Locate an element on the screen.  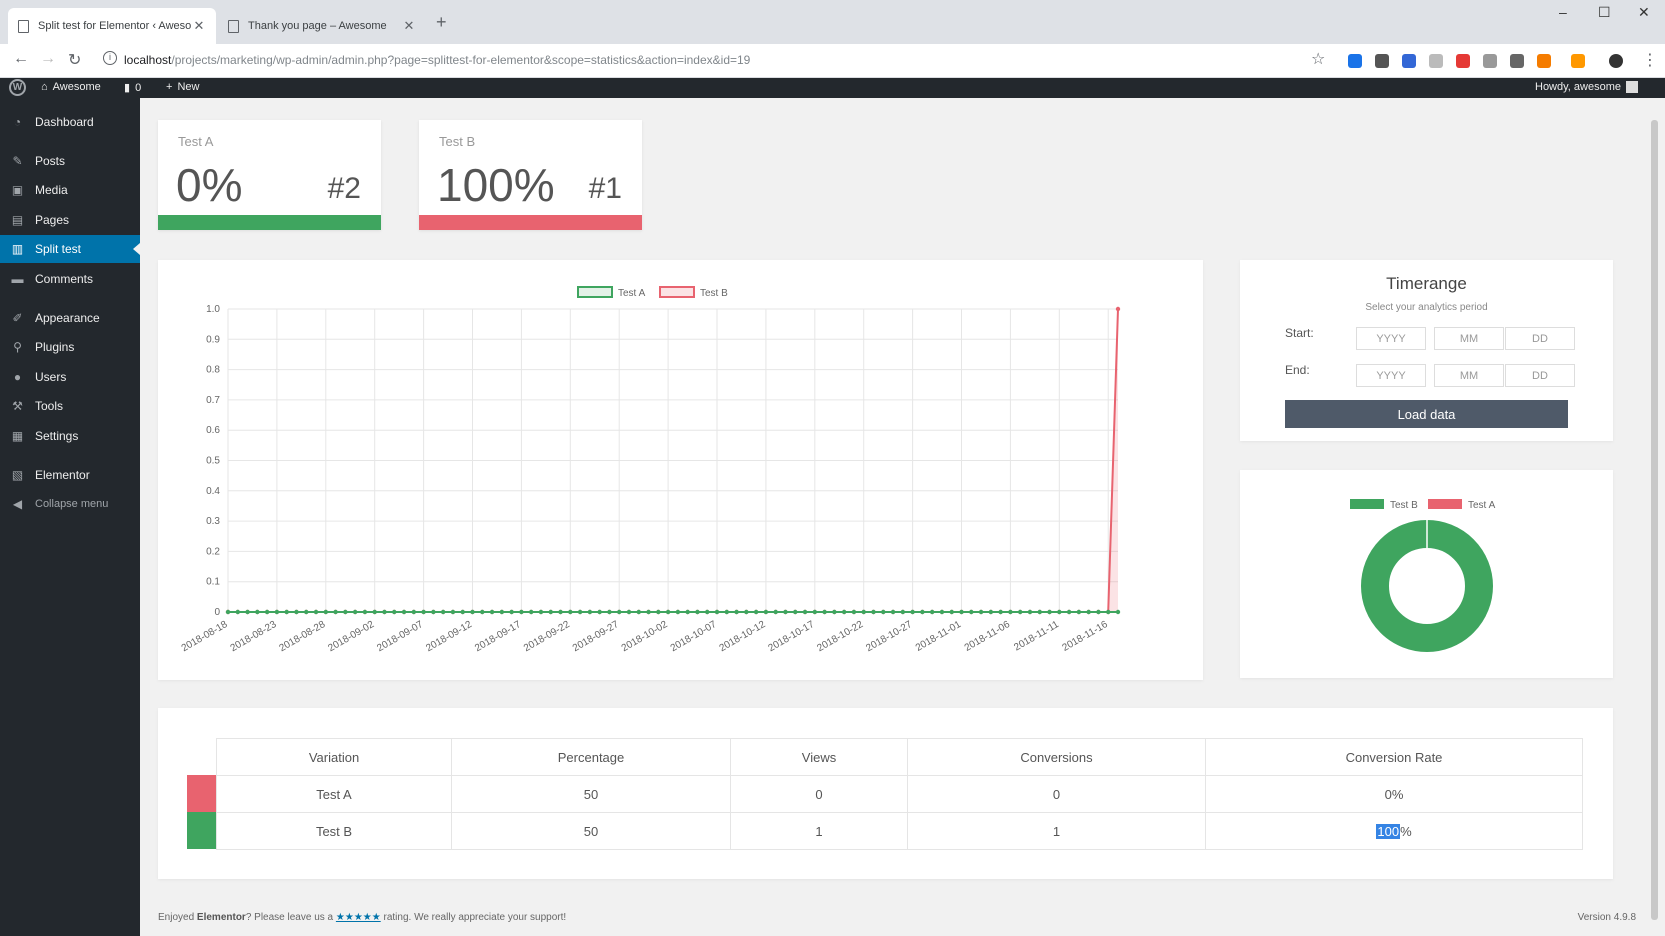
collapse-menu-button: ◀ Collapse menu is located at coordinates (70, 504).